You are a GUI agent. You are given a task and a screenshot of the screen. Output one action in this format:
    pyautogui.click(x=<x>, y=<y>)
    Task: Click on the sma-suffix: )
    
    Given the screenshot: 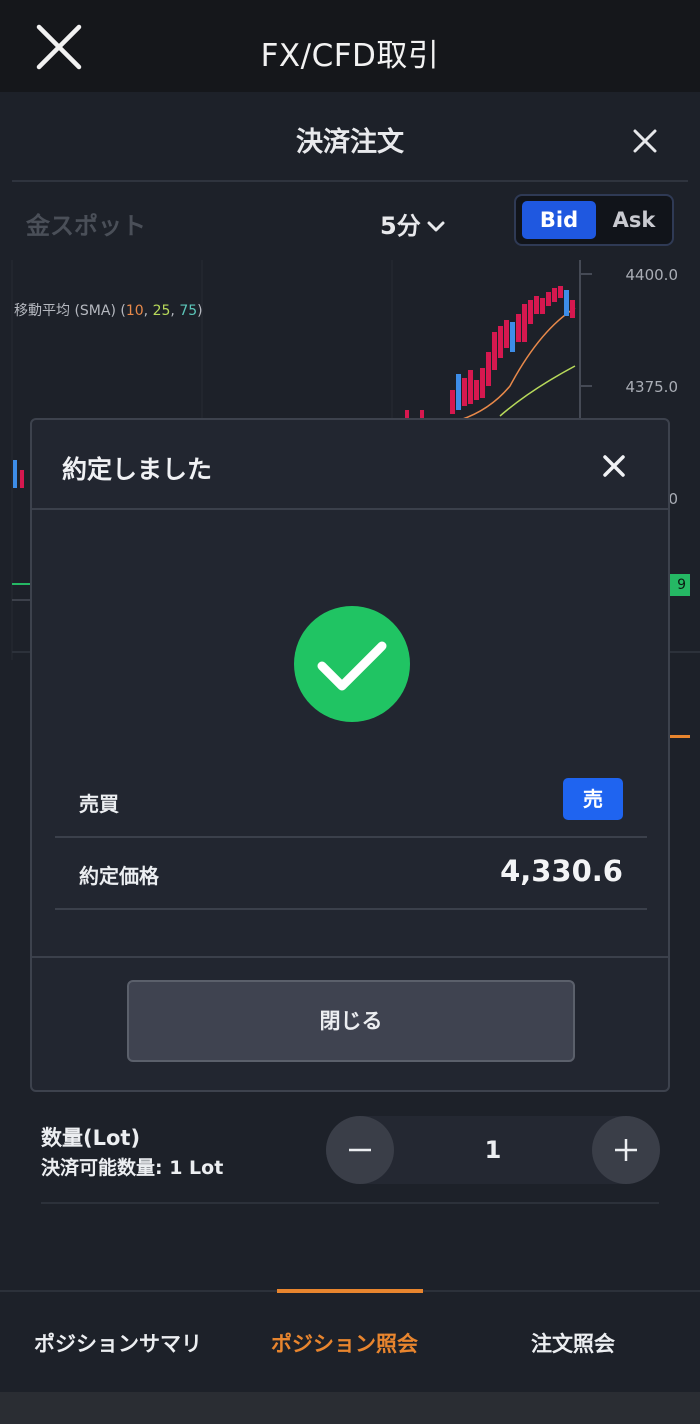 What is the action you would take?
    pyautogui.click(x=200, y=311)
    